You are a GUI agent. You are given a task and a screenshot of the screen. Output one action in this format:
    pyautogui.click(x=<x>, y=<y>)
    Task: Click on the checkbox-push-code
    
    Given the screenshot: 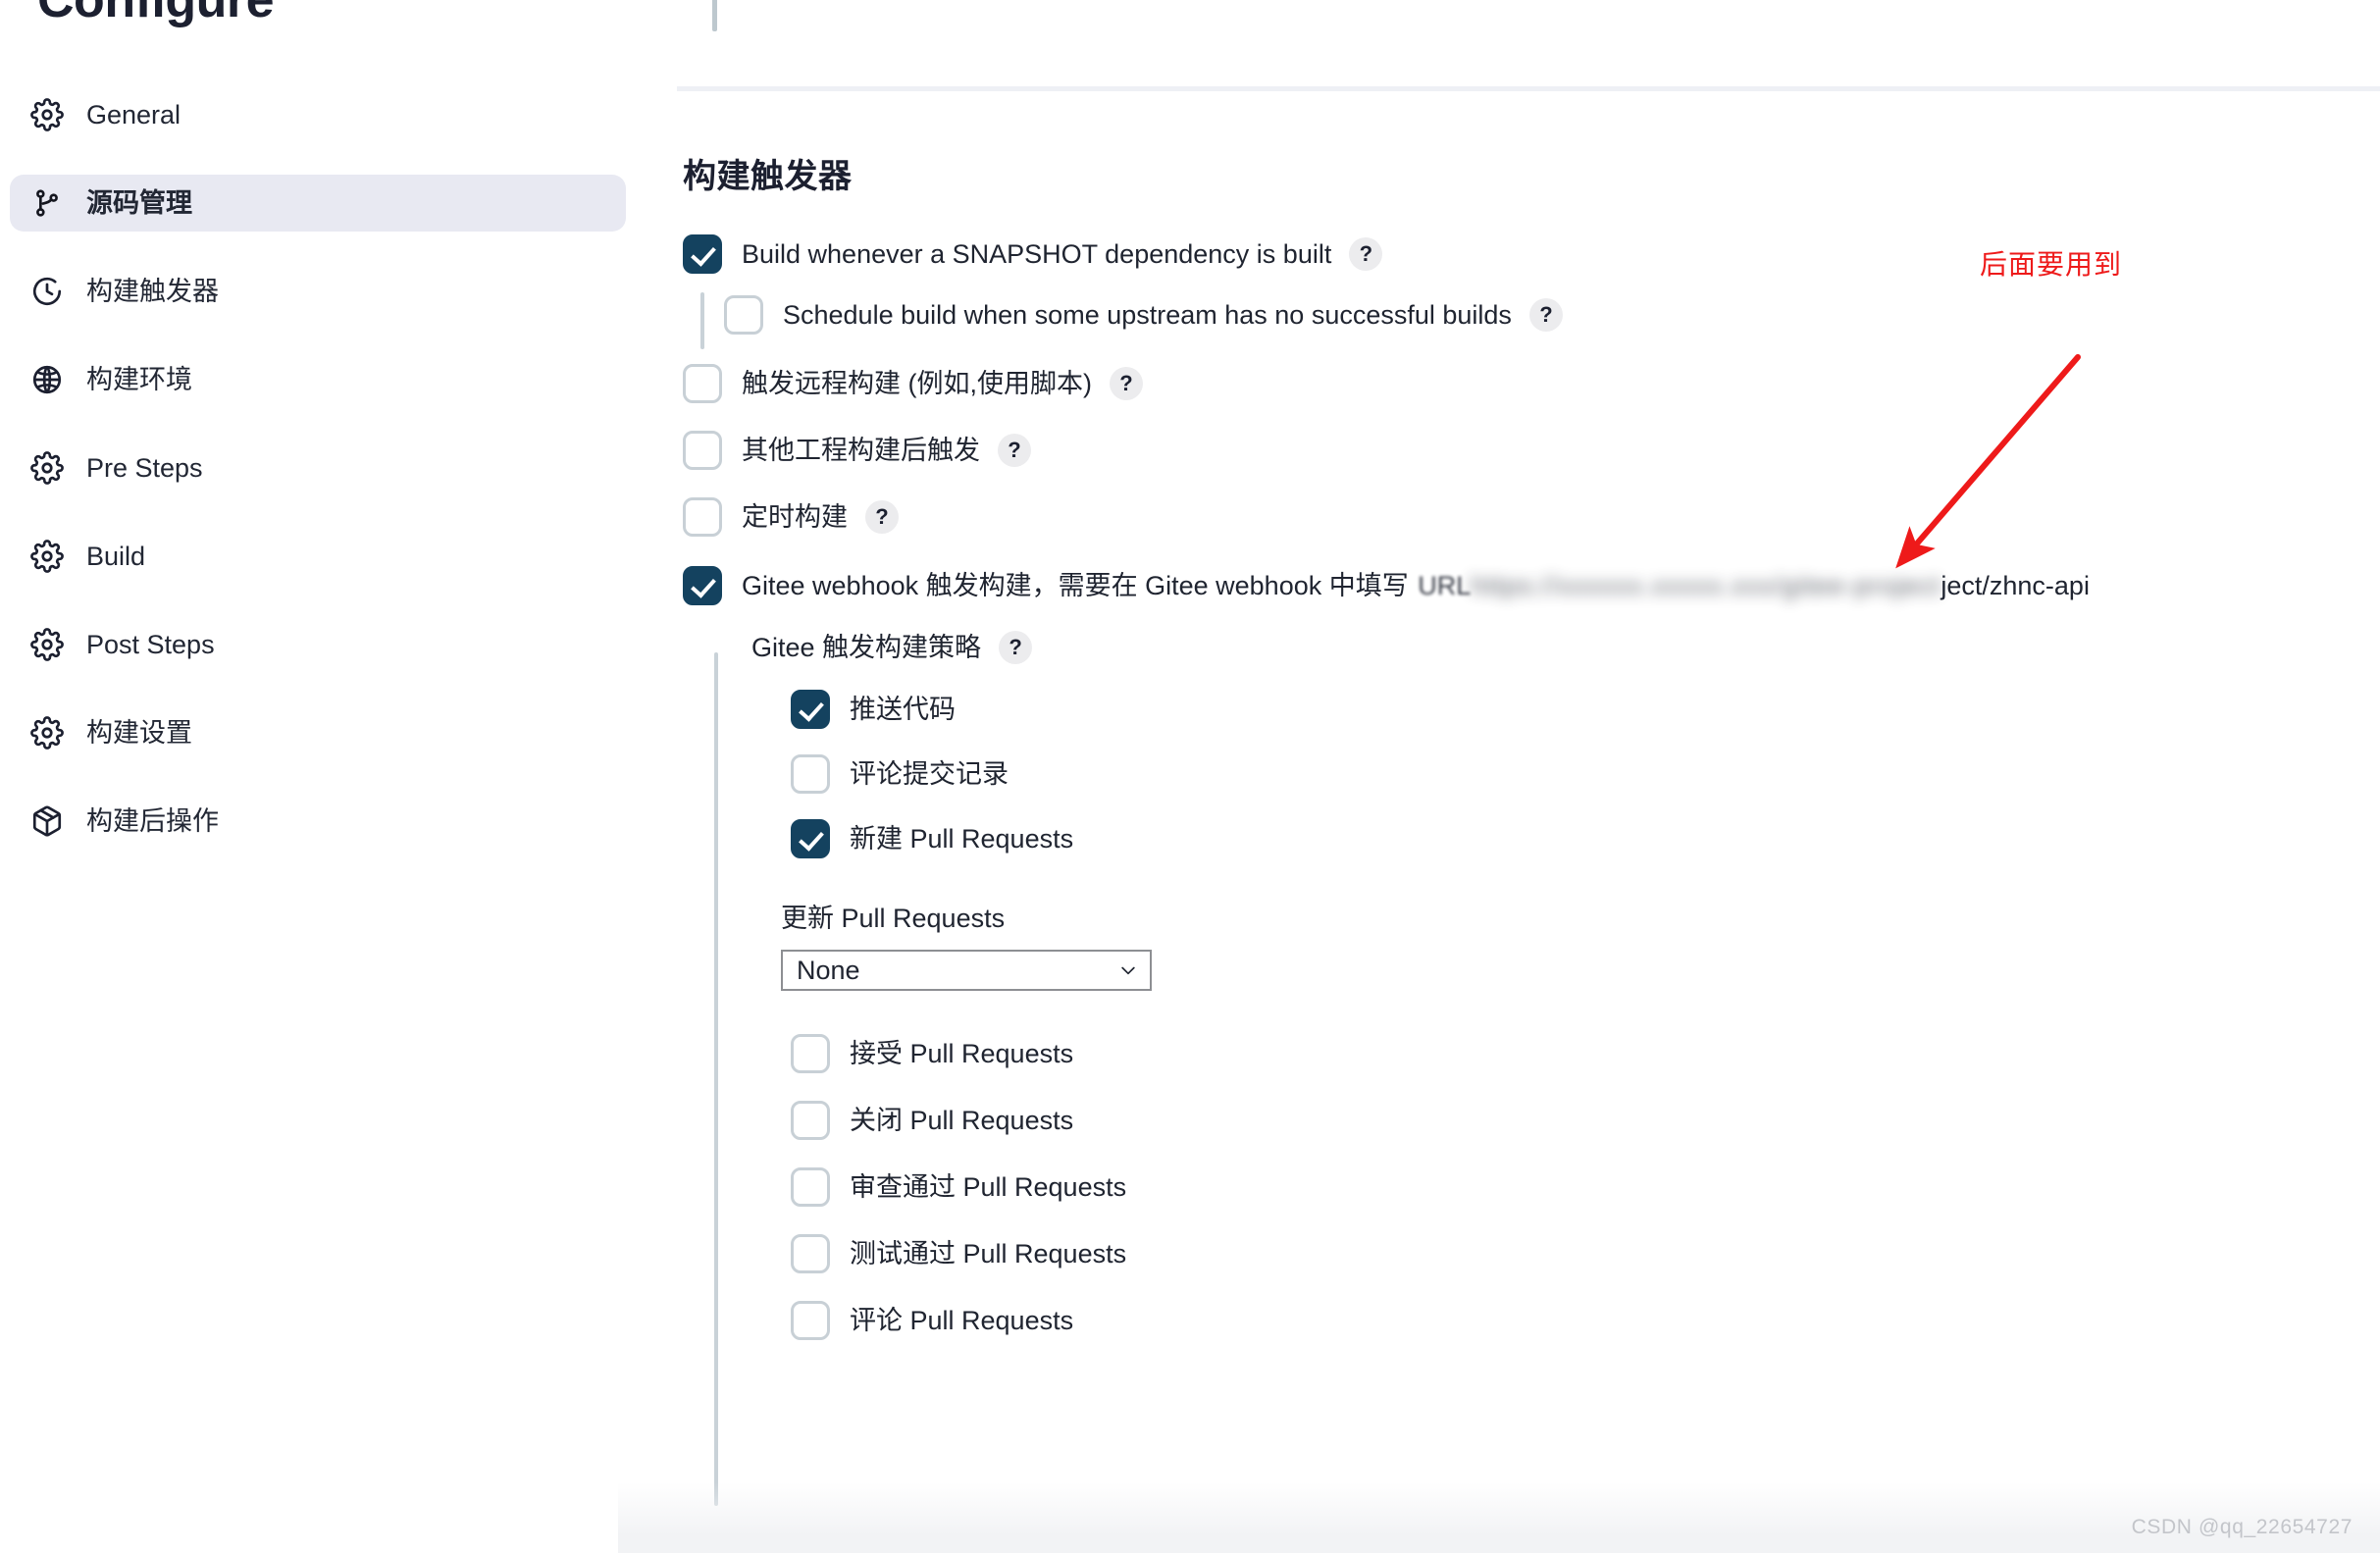 What is the action you would take?
    pyautogui.click(x=810, y=709)
    